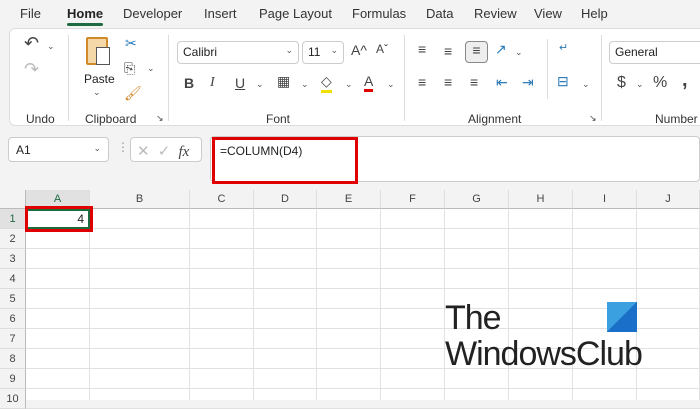  What do you see at coordinates (260, 84) in the screenshot?
I see `underline-dropdown: ⌄` at bounding box center [260, 84].